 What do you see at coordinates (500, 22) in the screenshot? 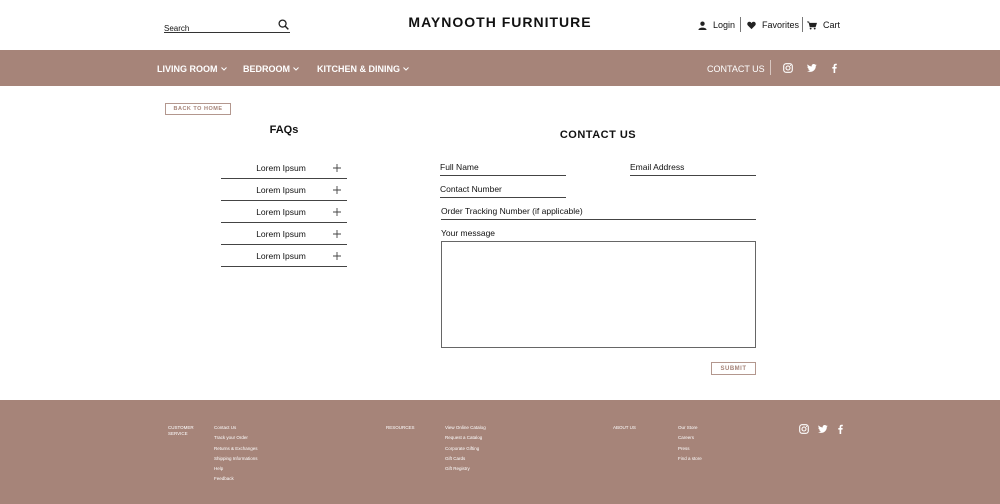
I see `brand-logo: MAYNOOTH FURNITURE` at bounding box center [500, 22].